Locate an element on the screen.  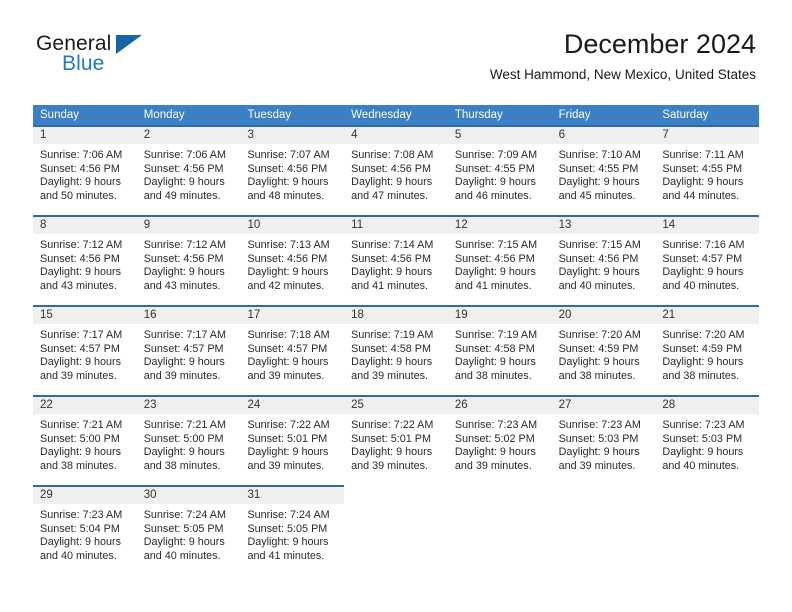
day-number: 7 is located at coordinates (665, 135).